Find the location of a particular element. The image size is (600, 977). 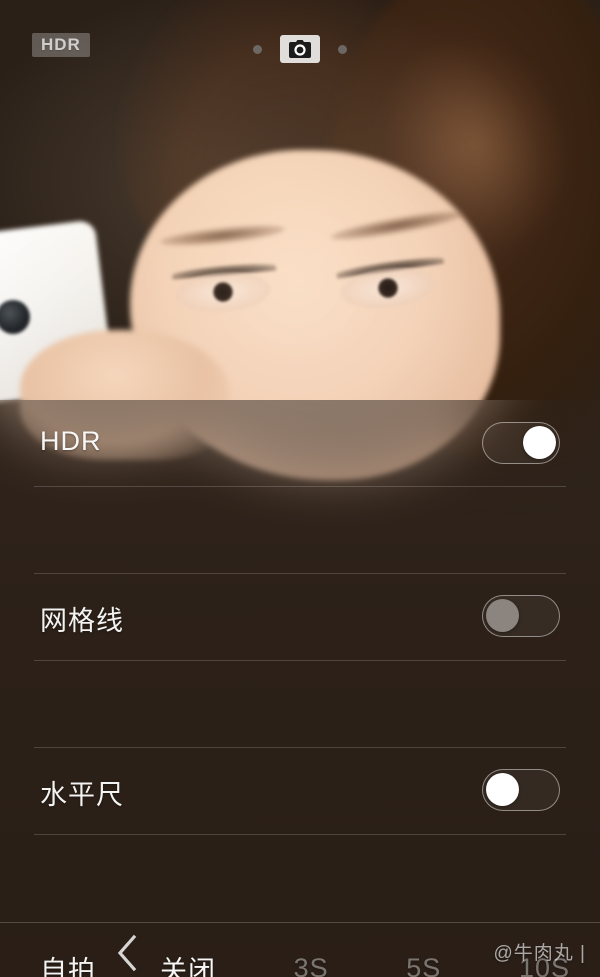

viewfinder-top-bar: HDR is located at coordinates (300, 40).